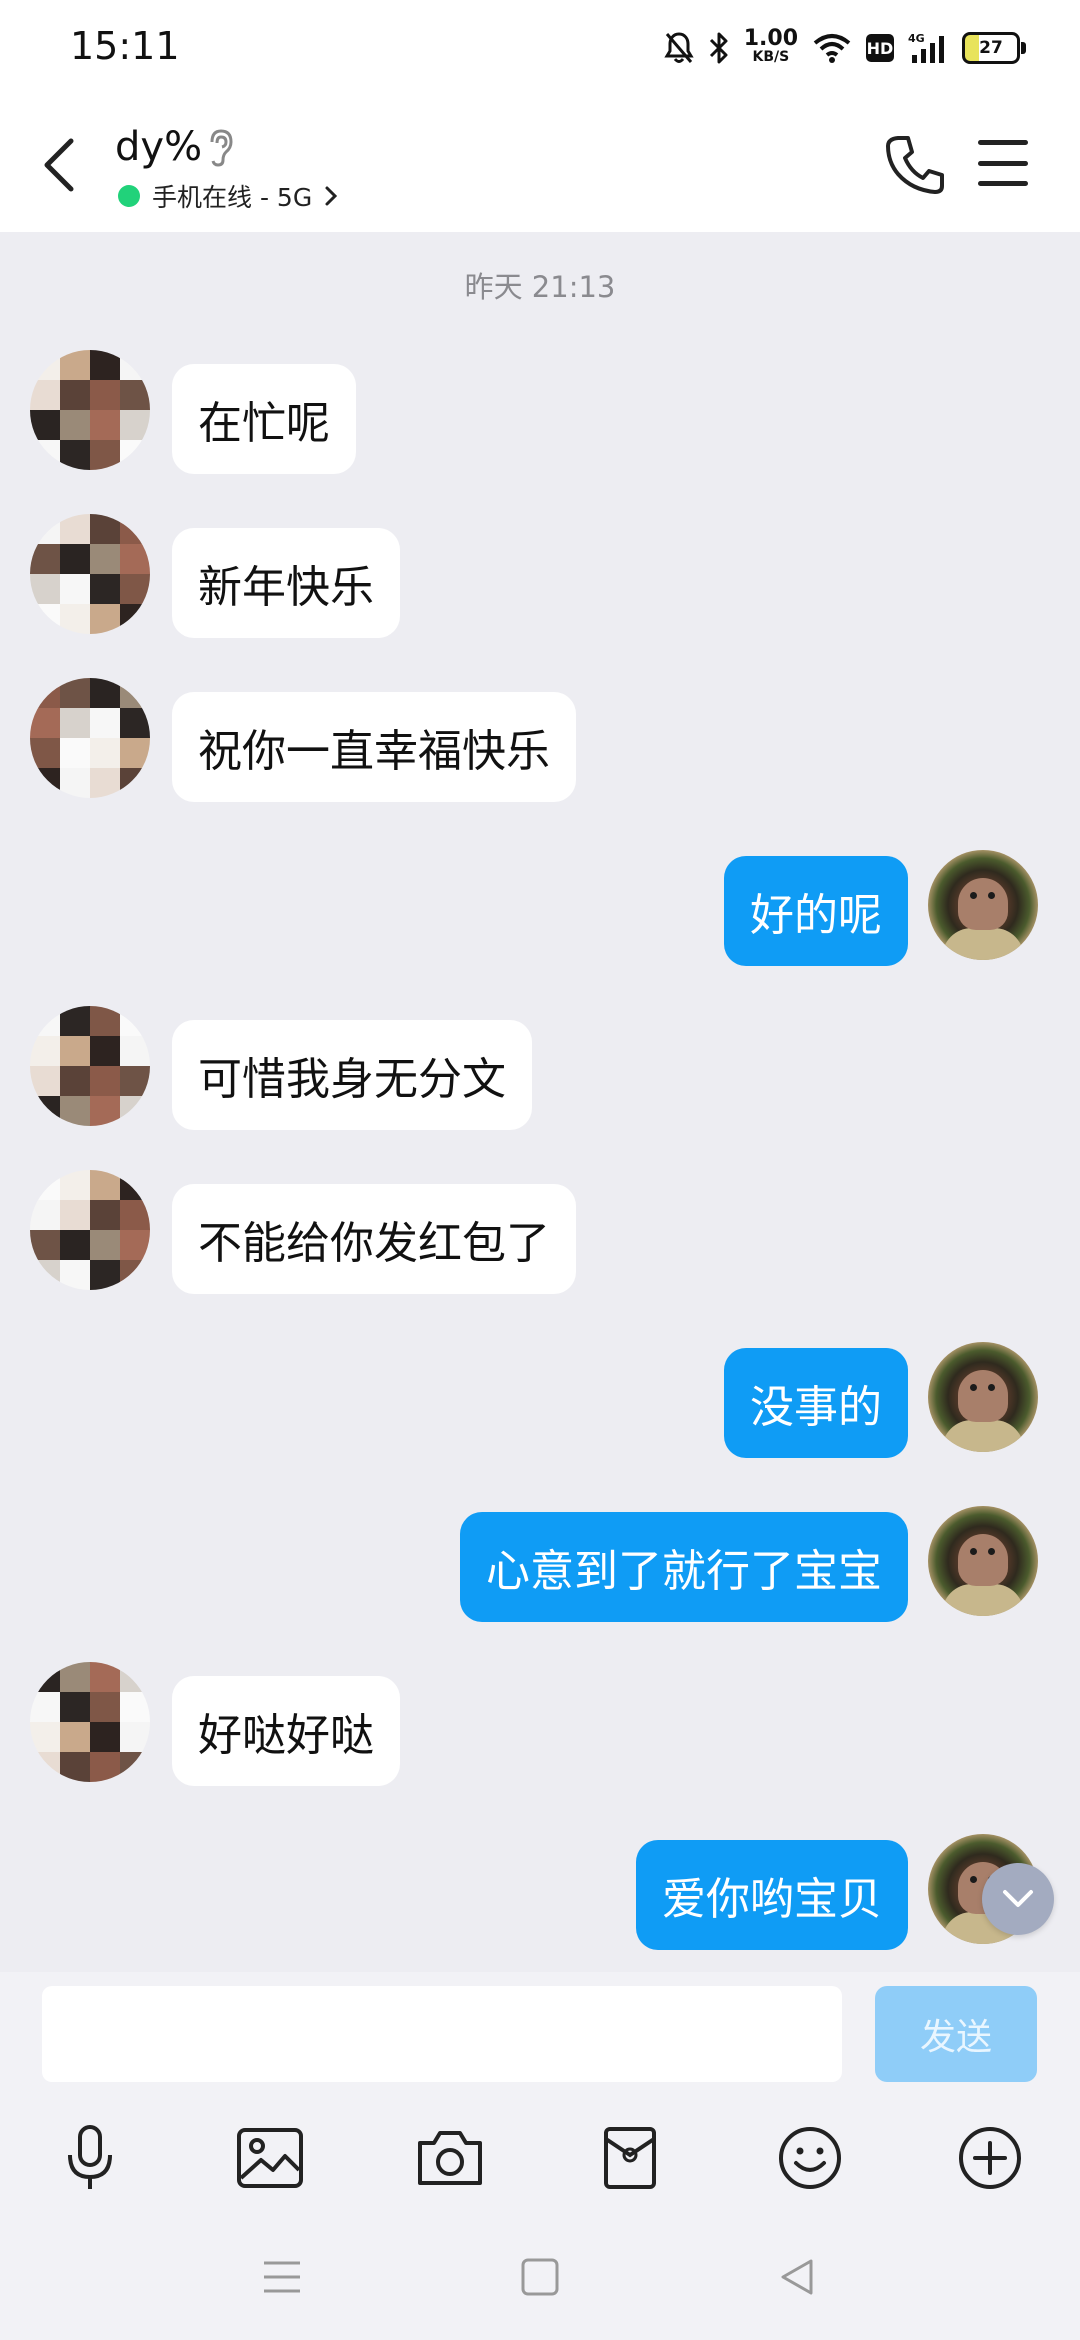  I want to click on hd-badge: HD, so click(880, 48).